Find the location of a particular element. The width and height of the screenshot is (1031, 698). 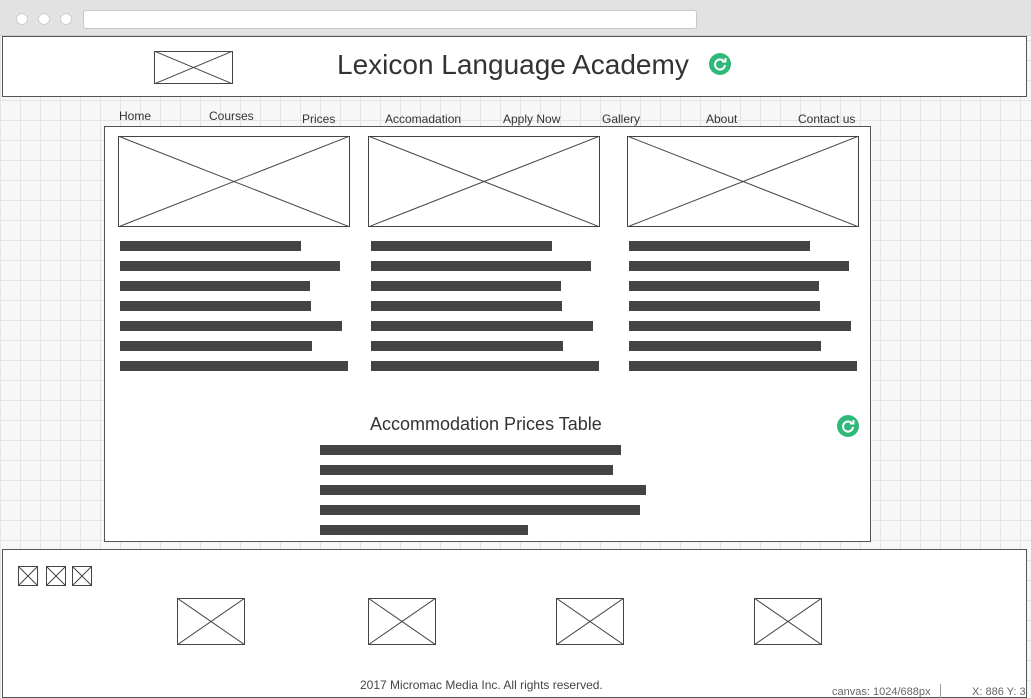

site-title: Lexicon Language Academy is located at coordinates (513, 64).